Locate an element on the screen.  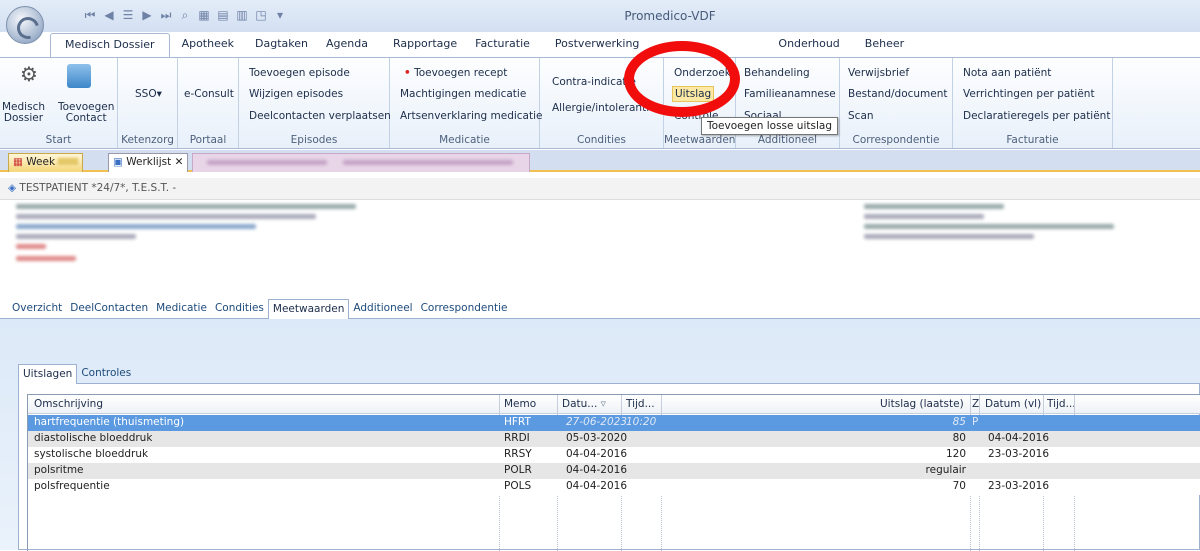
group-label: Start is located at coordinates (58, 140).